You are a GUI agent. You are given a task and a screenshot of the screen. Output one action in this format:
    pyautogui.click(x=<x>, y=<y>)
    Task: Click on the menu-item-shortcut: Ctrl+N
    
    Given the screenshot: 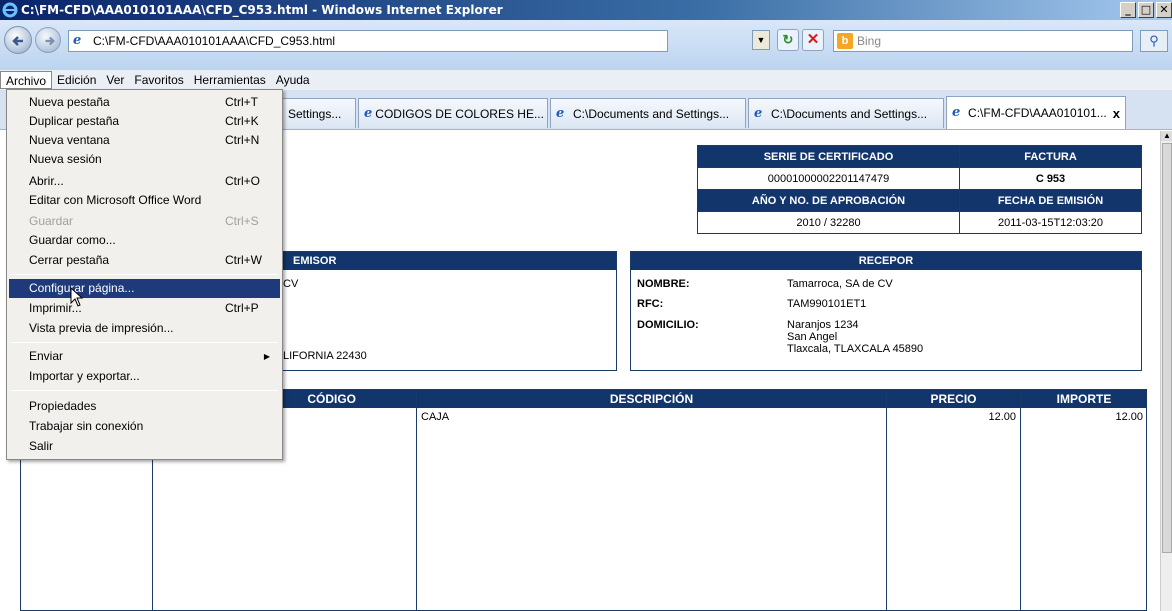 What is the action you would take?
    pyautogui.click(x=242, y=140)
    